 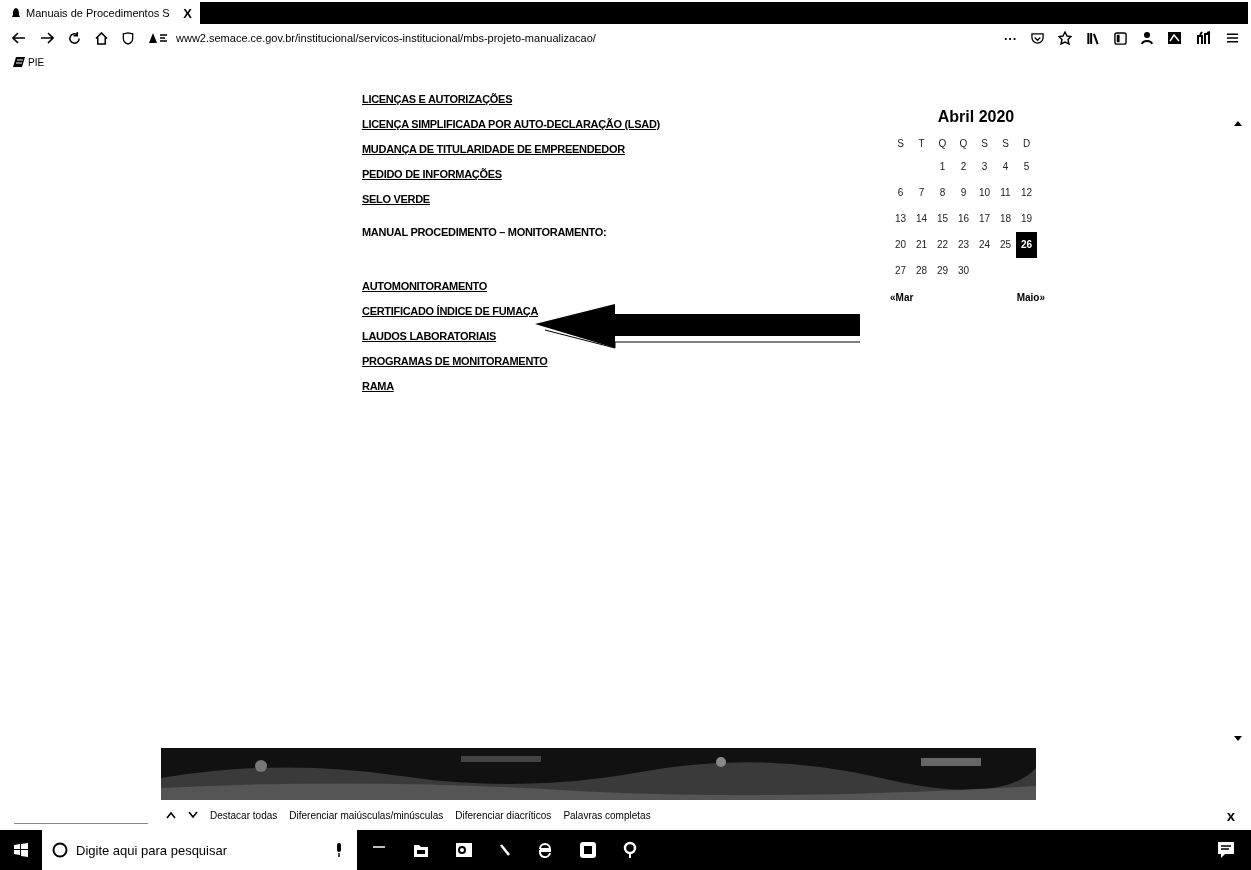 What do you see at coordinates (199, 850) in the screenshot?
I see `taskbar-search-field: Digite aqui para pesquisar` at bounding box center [199, 850].